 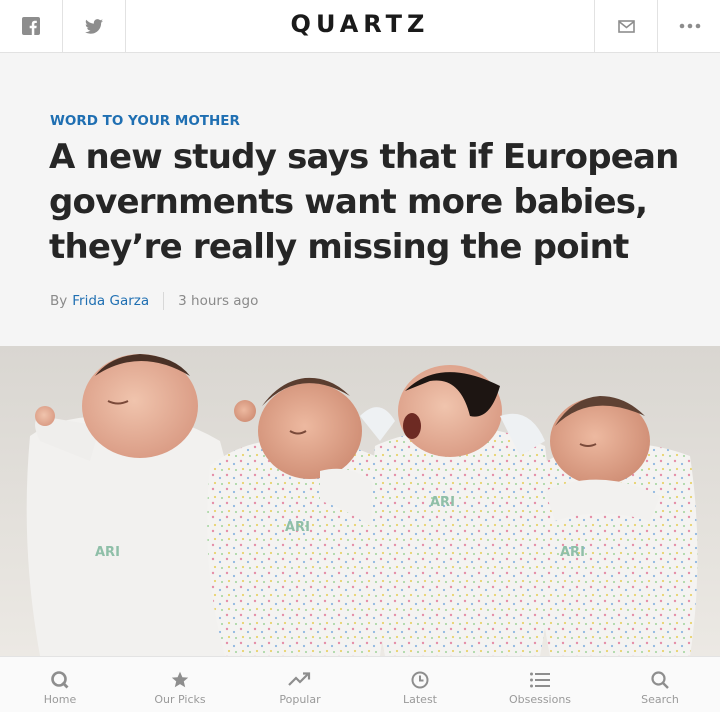 I want to click on byline-prefix: By, so click(x=59, y=301).